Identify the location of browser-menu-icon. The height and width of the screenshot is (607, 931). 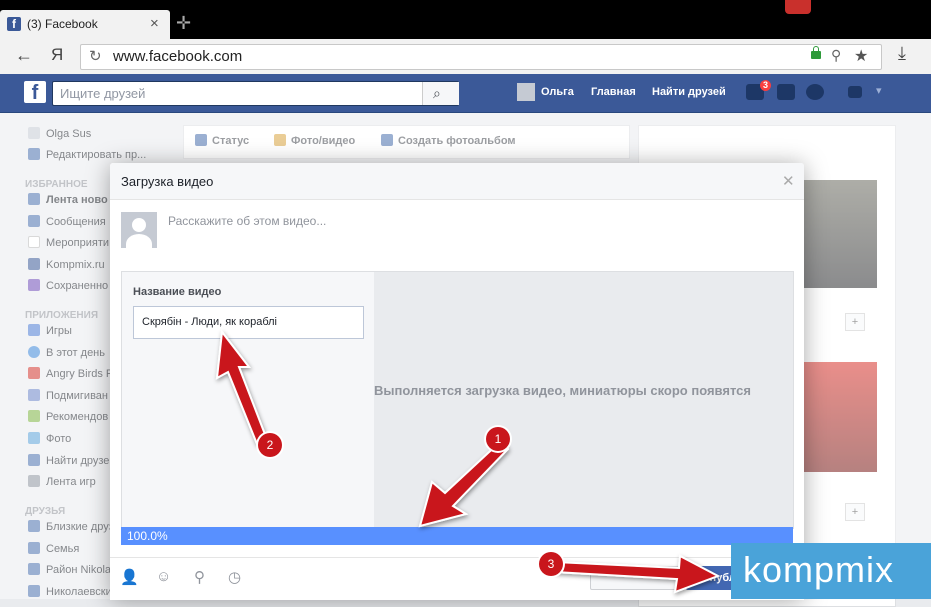
(798, 7).